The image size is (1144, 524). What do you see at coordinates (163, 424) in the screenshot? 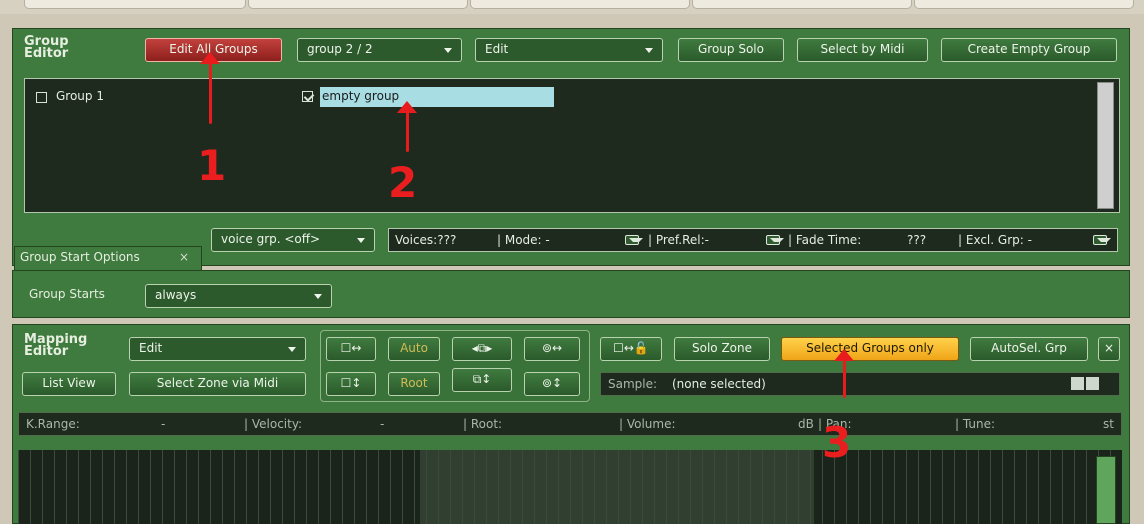
I see `krange-value: -` at bounding box center [163, 424].